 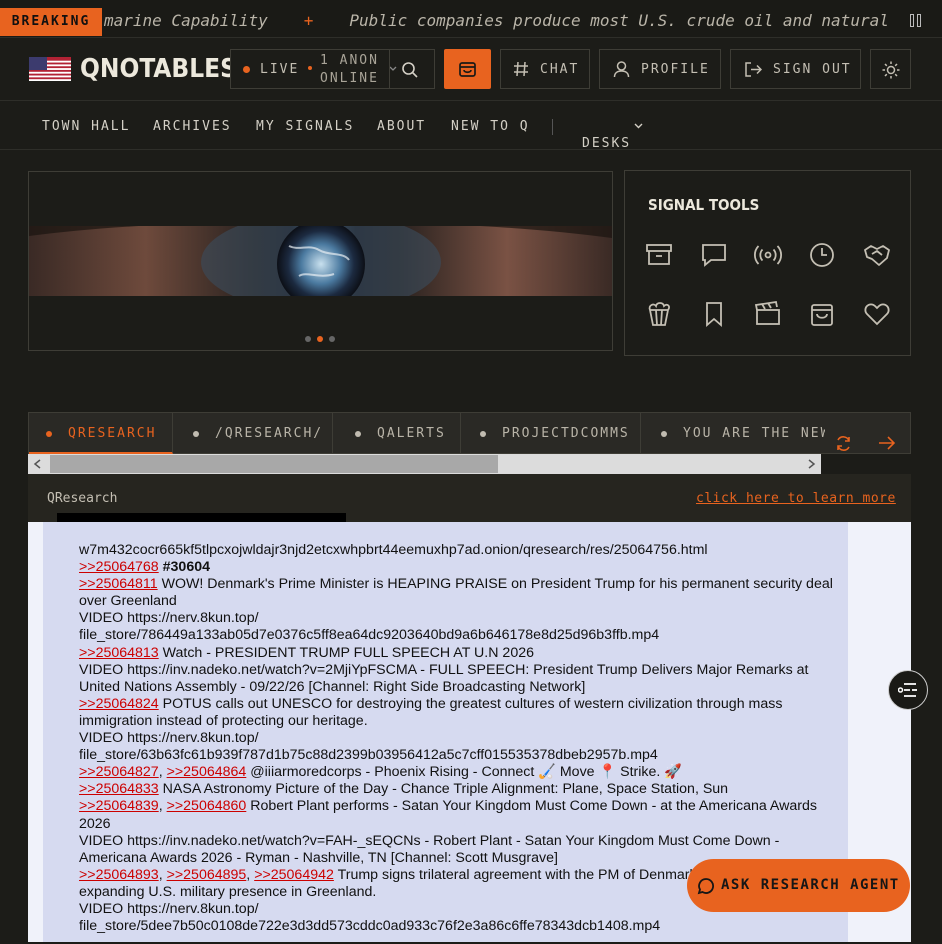 I want to click on archive-icon, so click(x=659, y=255).